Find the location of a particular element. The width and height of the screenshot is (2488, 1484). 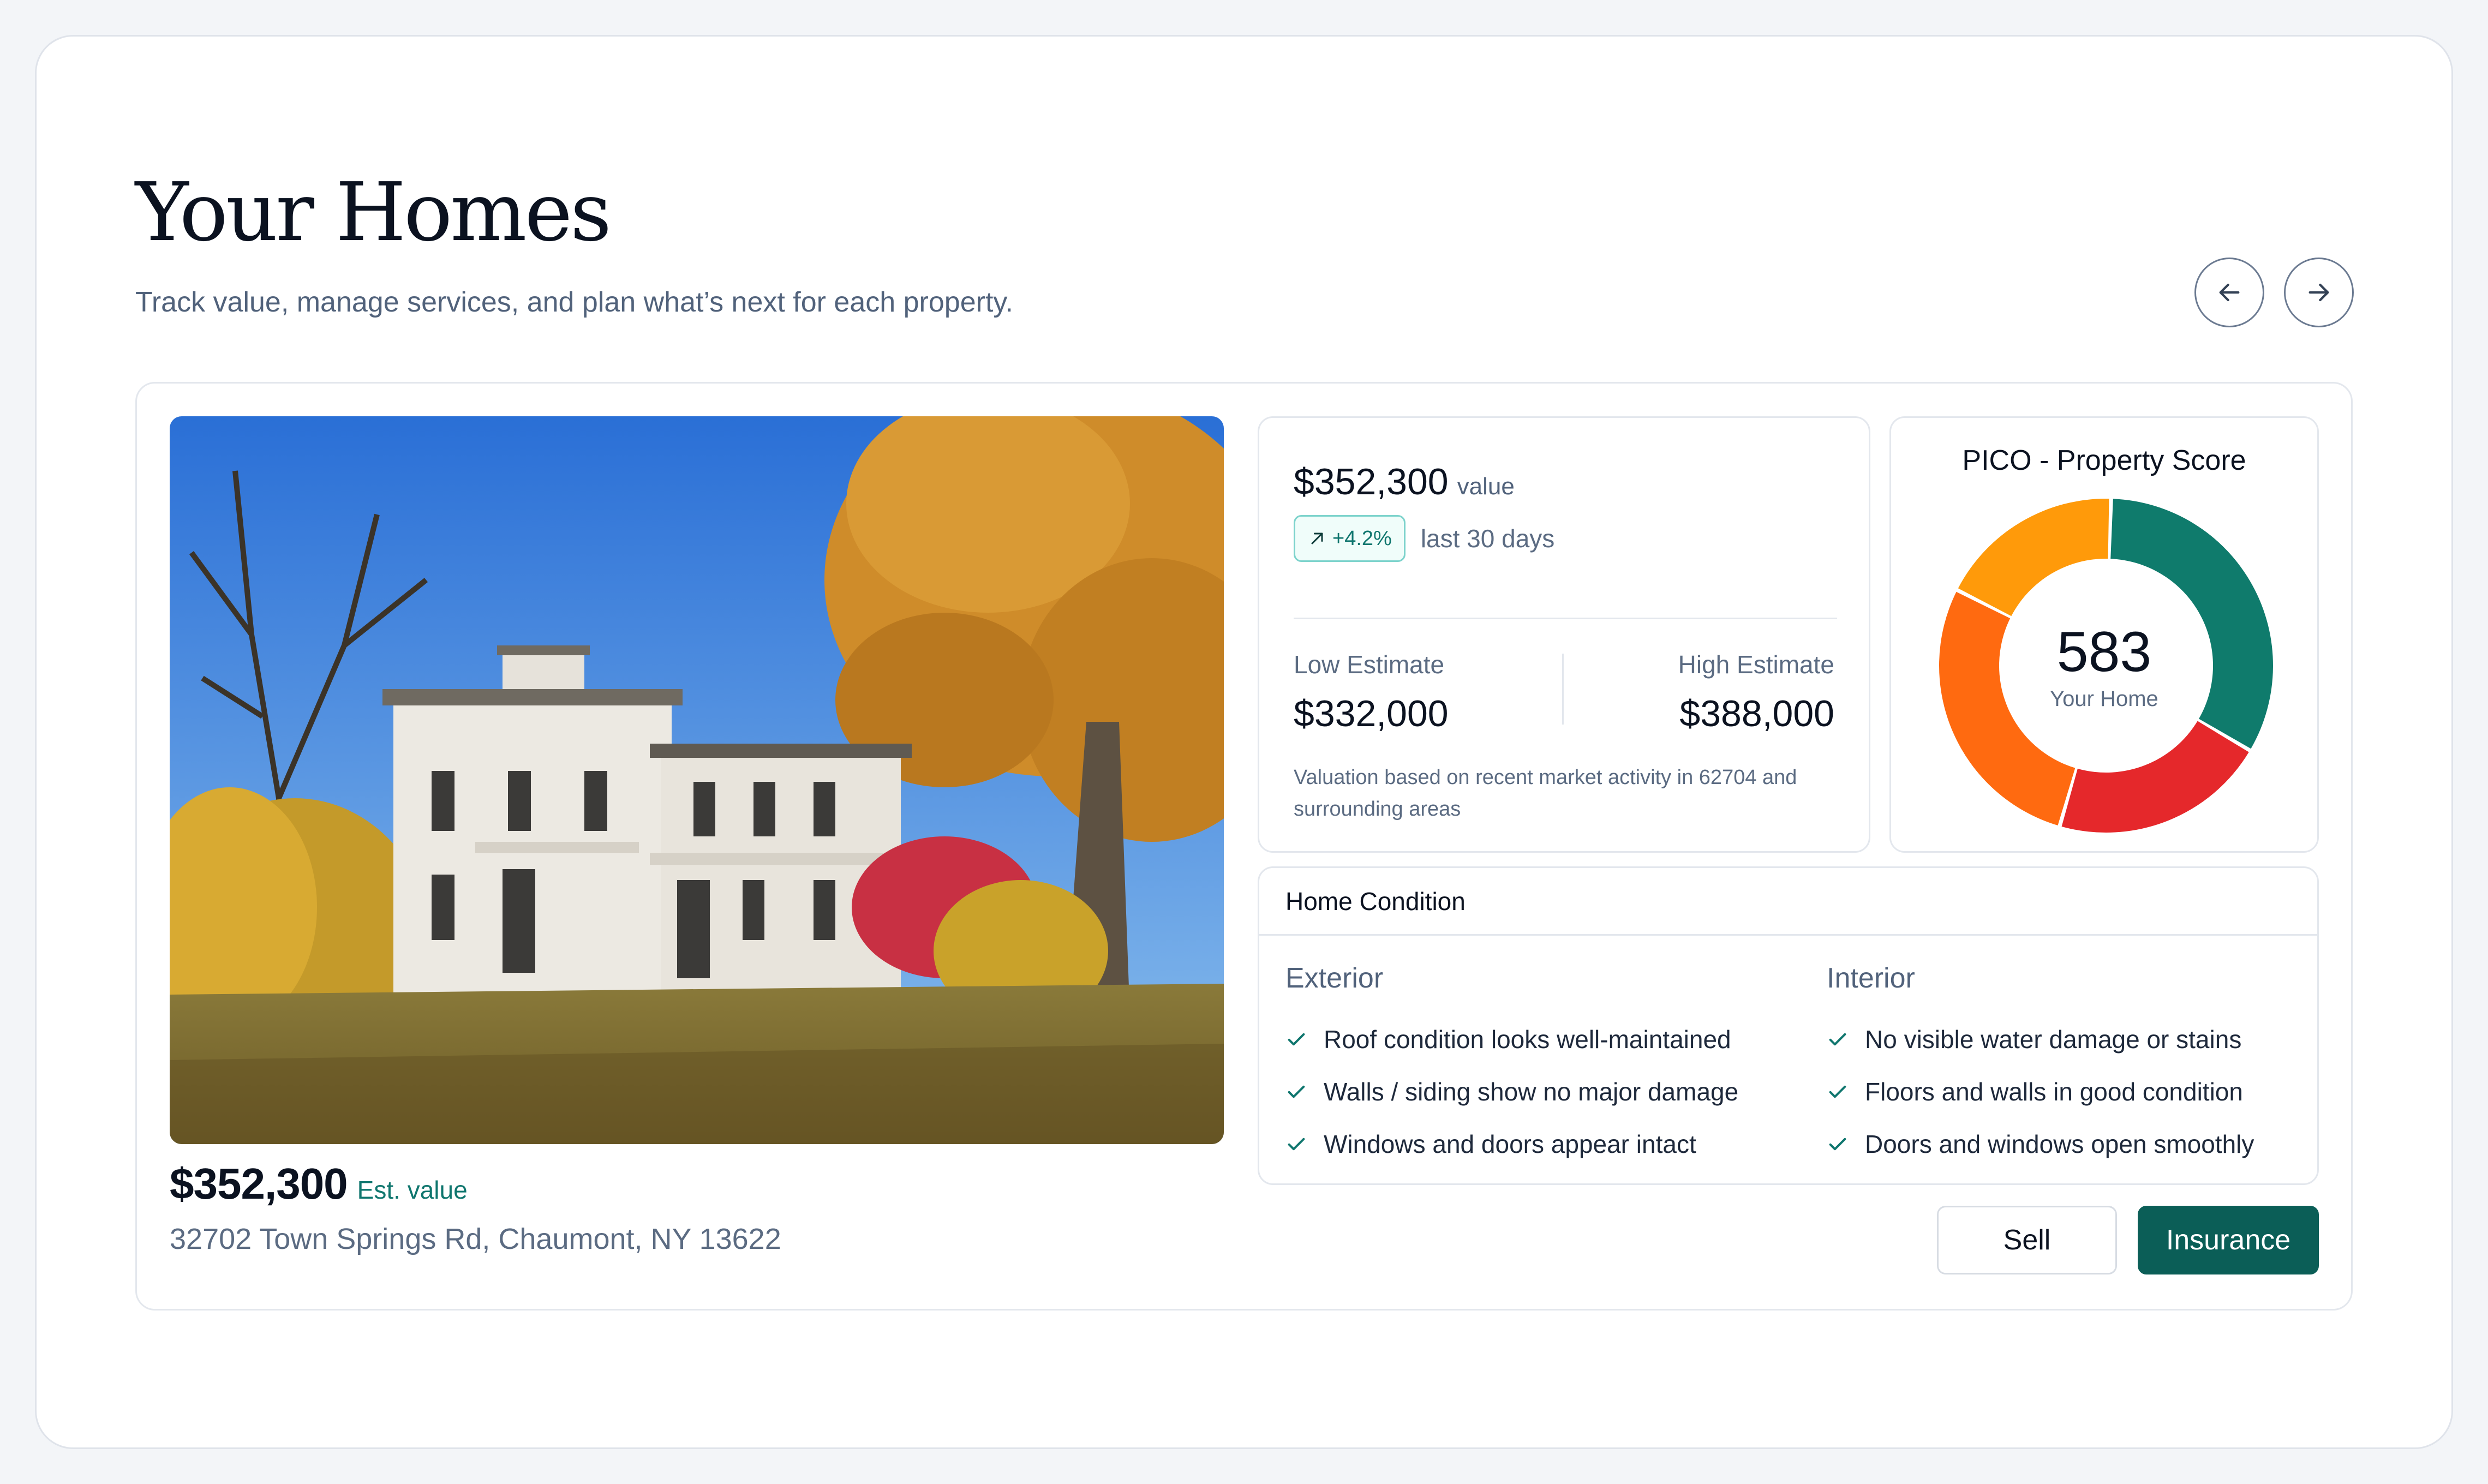

arrow-left-icon is located at coordinates (2229, 292).